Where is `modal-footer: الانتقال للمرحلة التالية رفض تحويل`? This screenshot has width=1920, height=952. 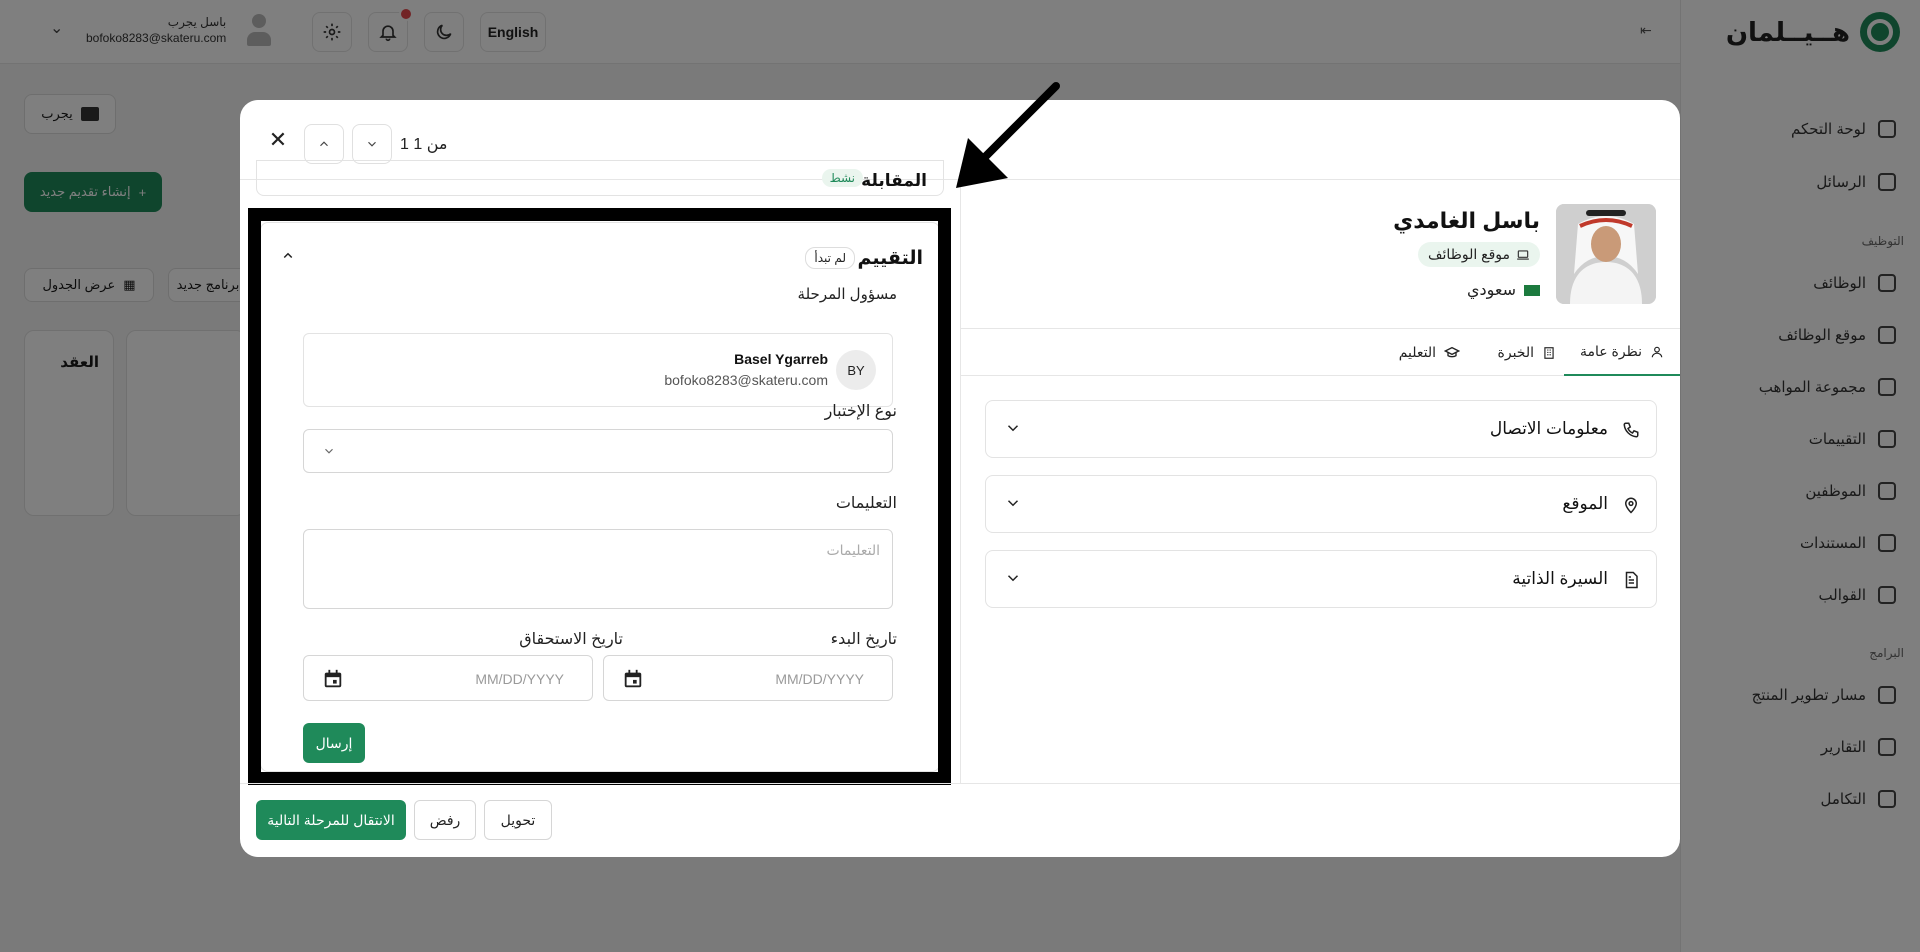
modal-footer: الانتقال للمرحلة التالية رفض تحويل is located at coordinates (960, 820).